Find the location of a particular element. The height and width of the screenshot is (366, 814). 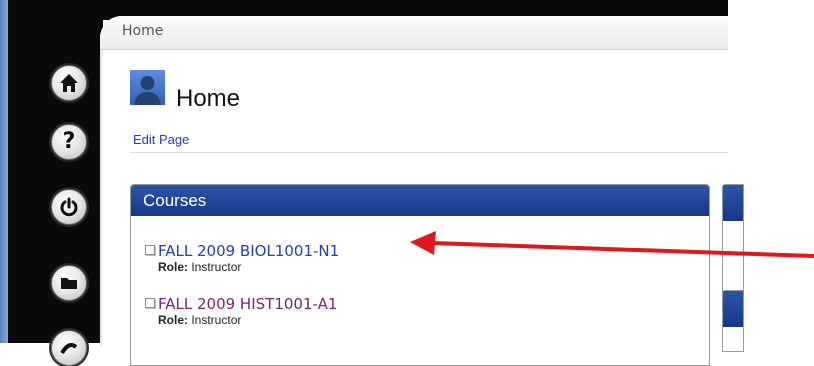

list-item: FALL 2009 HIST1001-A1 Role: Instructor is located at coordinates (241, 310).